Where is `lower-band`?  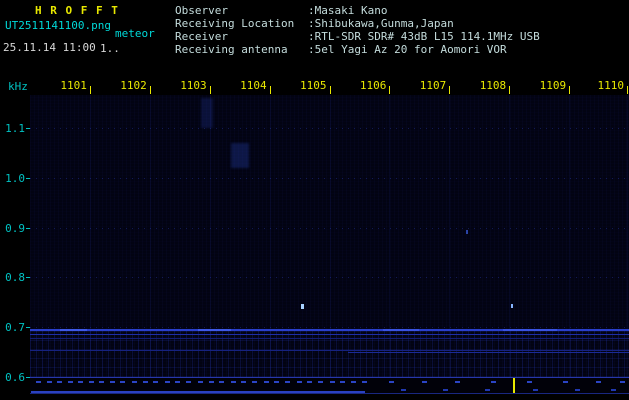
lower-band is located at coordinates (329, 350).